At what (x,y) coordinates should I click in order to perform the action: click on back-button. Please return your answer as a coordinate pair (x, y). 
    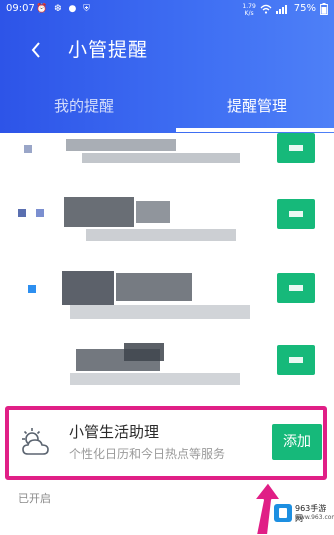
    Looking at the image, I should click on (36, 50).